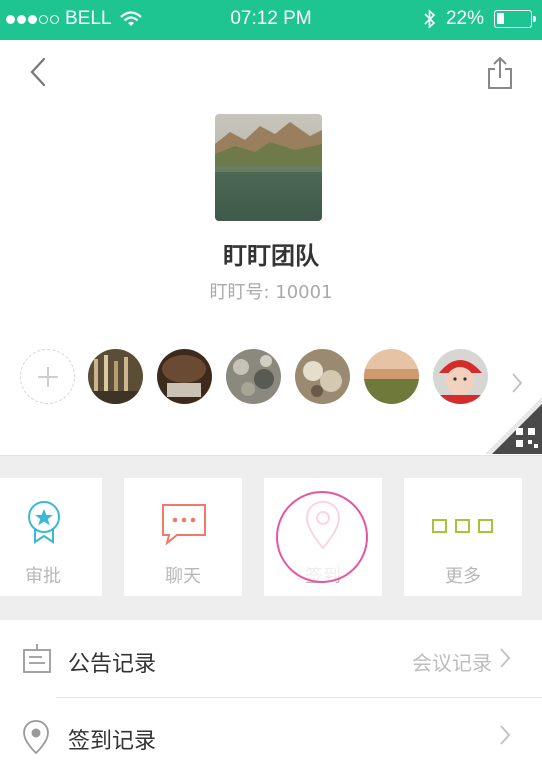  Describe the element at coordinates (463, 537) in the screenshot. I see `action-more-card: 更多` at that location.